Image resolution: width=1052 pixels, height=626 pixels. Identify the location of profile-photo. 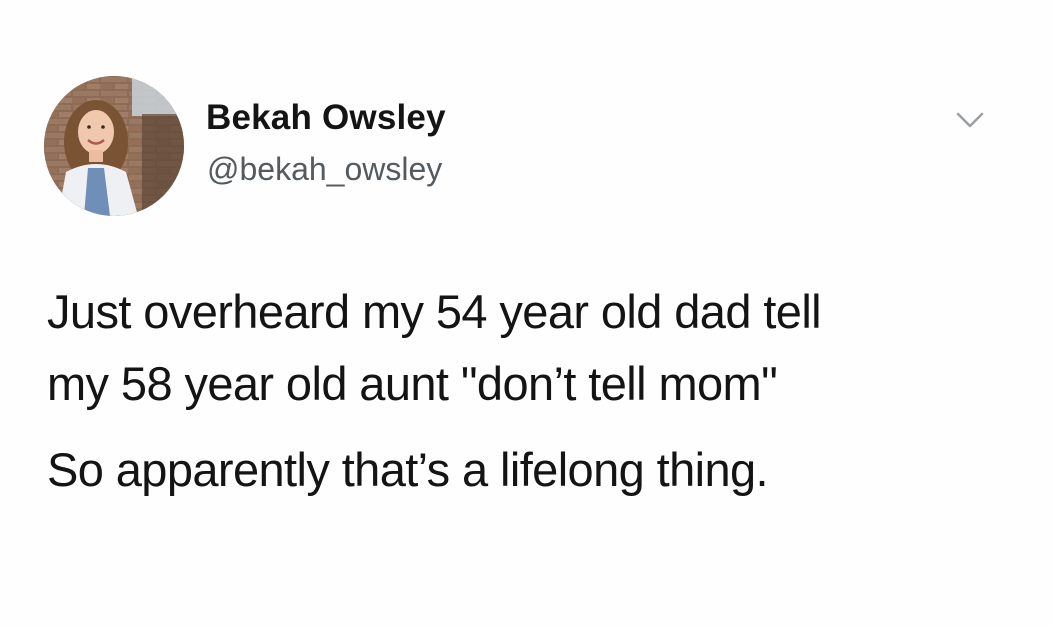
(114, 146).